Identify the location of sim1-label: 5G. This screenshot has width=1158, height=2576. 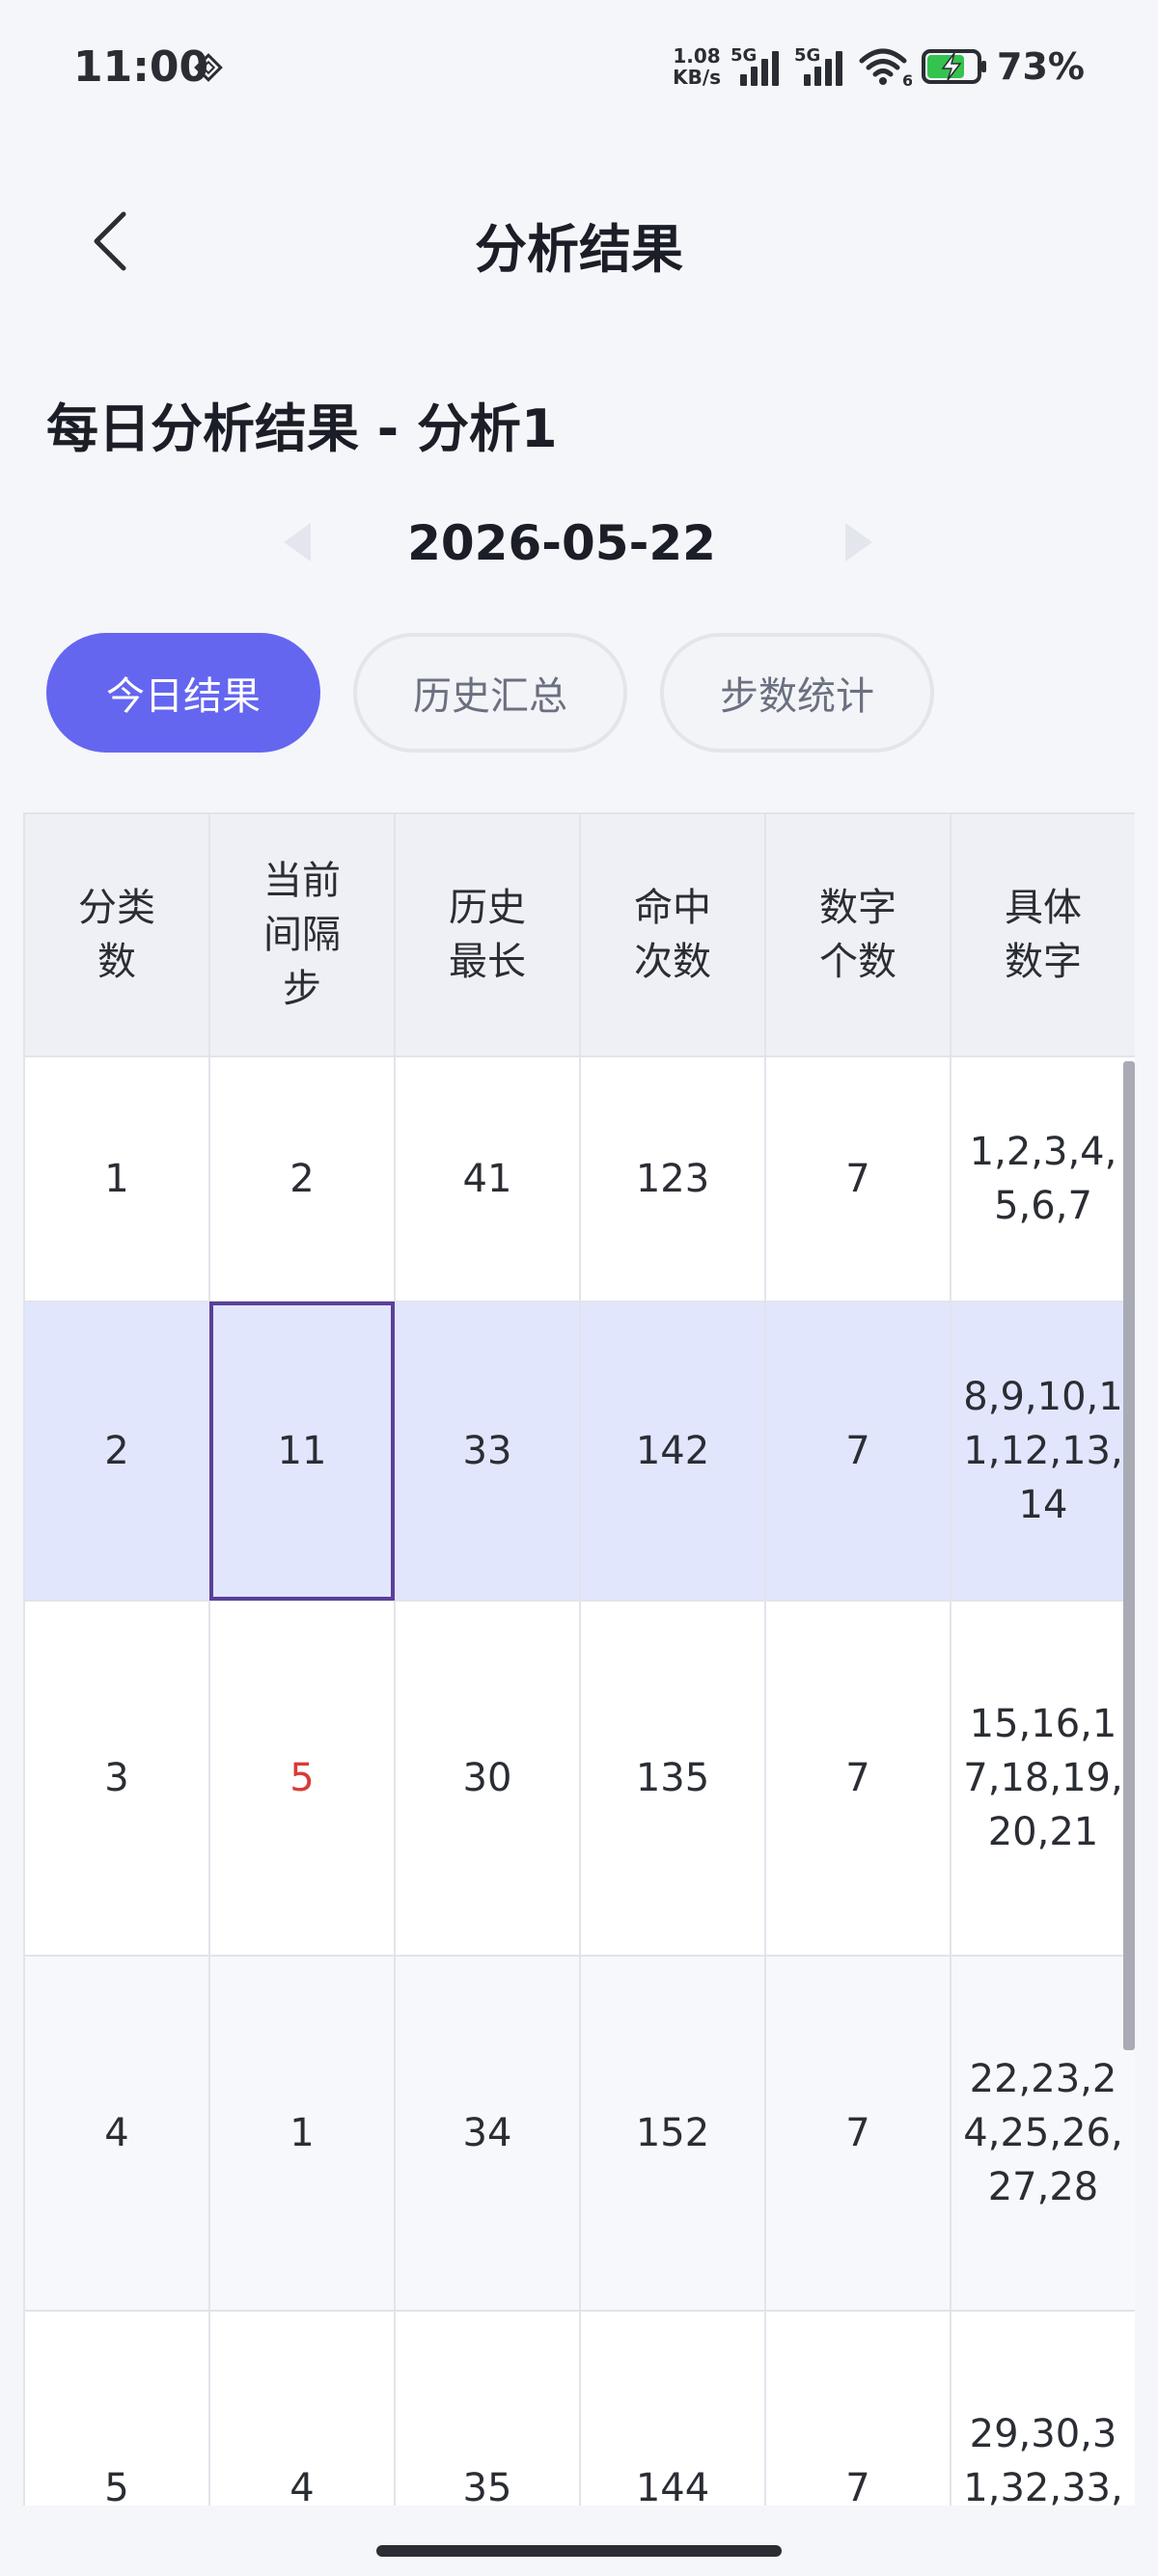
(744, 56).